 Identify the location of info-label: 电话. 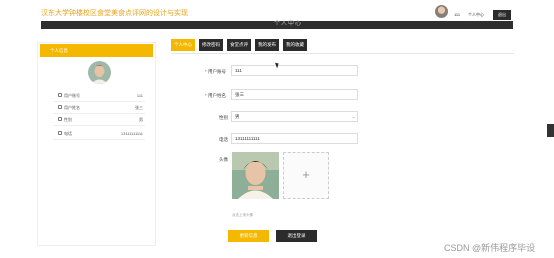
(68, 133).